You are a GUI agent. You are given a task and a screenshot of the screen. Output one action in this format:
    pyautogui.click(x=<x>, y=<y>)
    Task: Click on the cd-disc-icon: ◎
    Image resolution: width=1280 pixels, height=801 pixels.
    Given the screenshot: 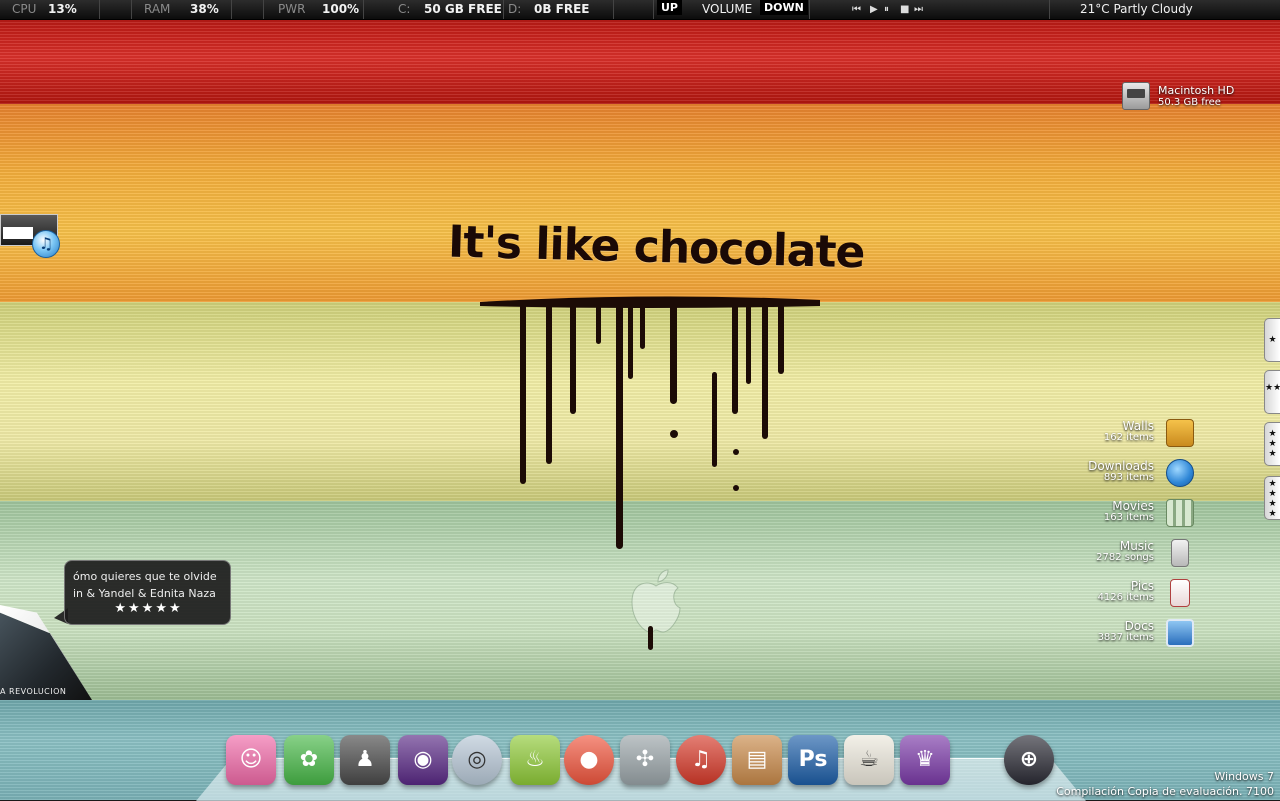 What is the action you would take?
    pyautogui.click(x=477, y=760)
    